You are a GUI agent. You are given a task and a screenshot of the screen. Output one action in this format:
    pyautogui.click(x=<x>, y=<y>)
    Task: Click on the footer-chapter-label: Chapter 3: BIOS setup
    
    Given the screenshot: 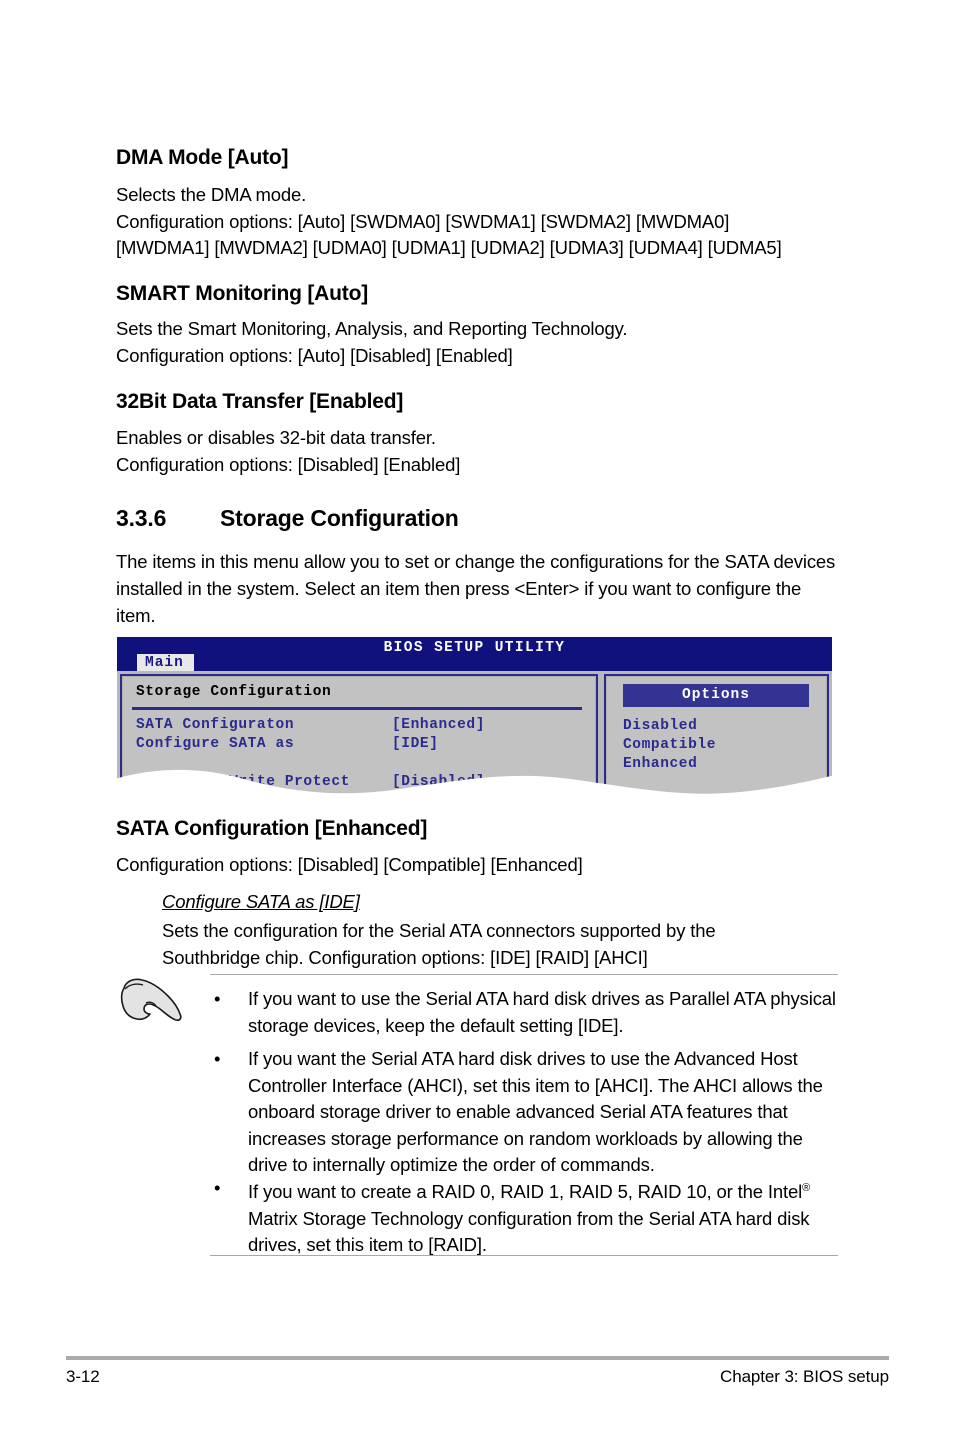 What is the action you would take?
    pyautogui.click(x=804, y=1376)
    